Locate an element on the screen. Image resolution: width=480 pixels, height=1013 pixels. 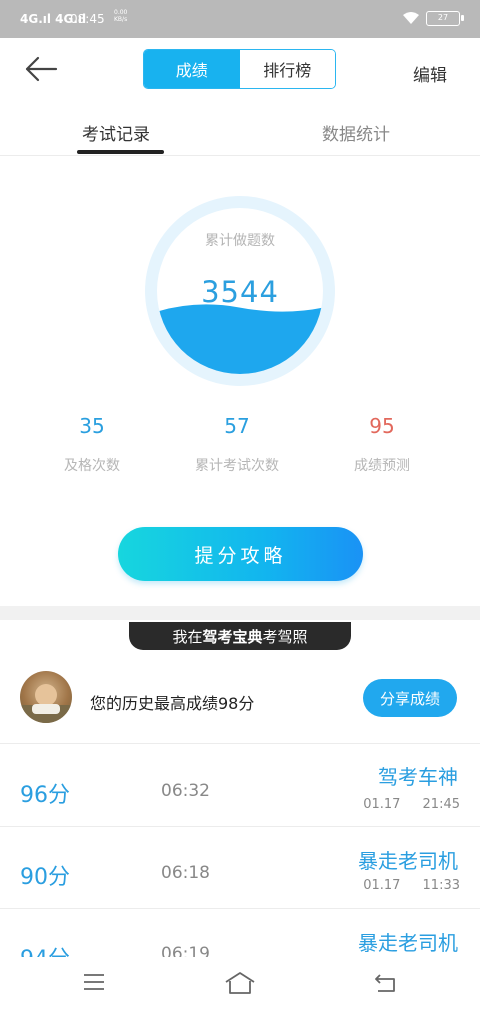
edit-button: 编辑 is located at coordinates (430, 73).